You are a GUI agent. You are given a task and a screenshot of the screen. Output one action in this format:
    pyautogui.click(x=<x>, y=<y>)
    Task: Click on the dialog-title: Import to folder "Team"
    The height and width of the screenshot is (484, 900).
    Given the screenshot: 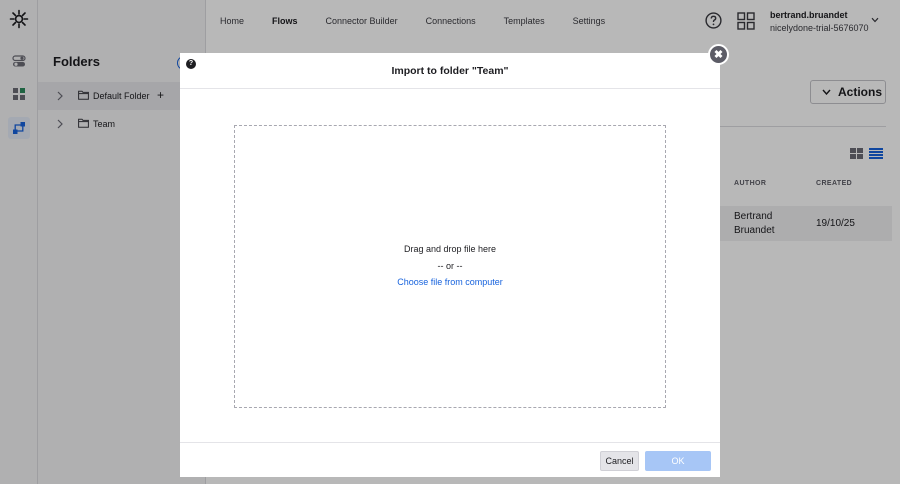 What is the action you would take?
    pyautogui.click(x=450, y=71)
    